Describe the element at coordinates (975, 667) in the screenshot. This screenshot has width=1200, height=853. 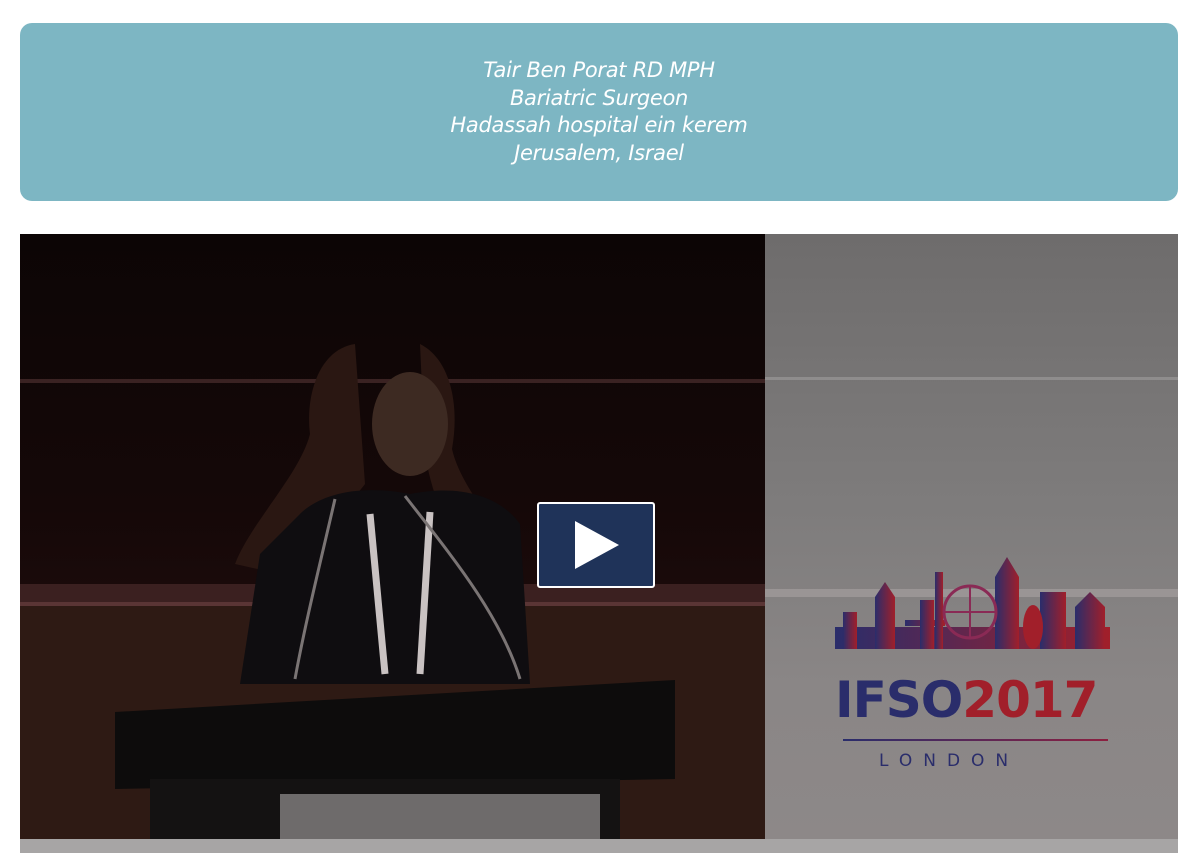
I see `ifso-logo: IFSO2017 LONDON` at that location.